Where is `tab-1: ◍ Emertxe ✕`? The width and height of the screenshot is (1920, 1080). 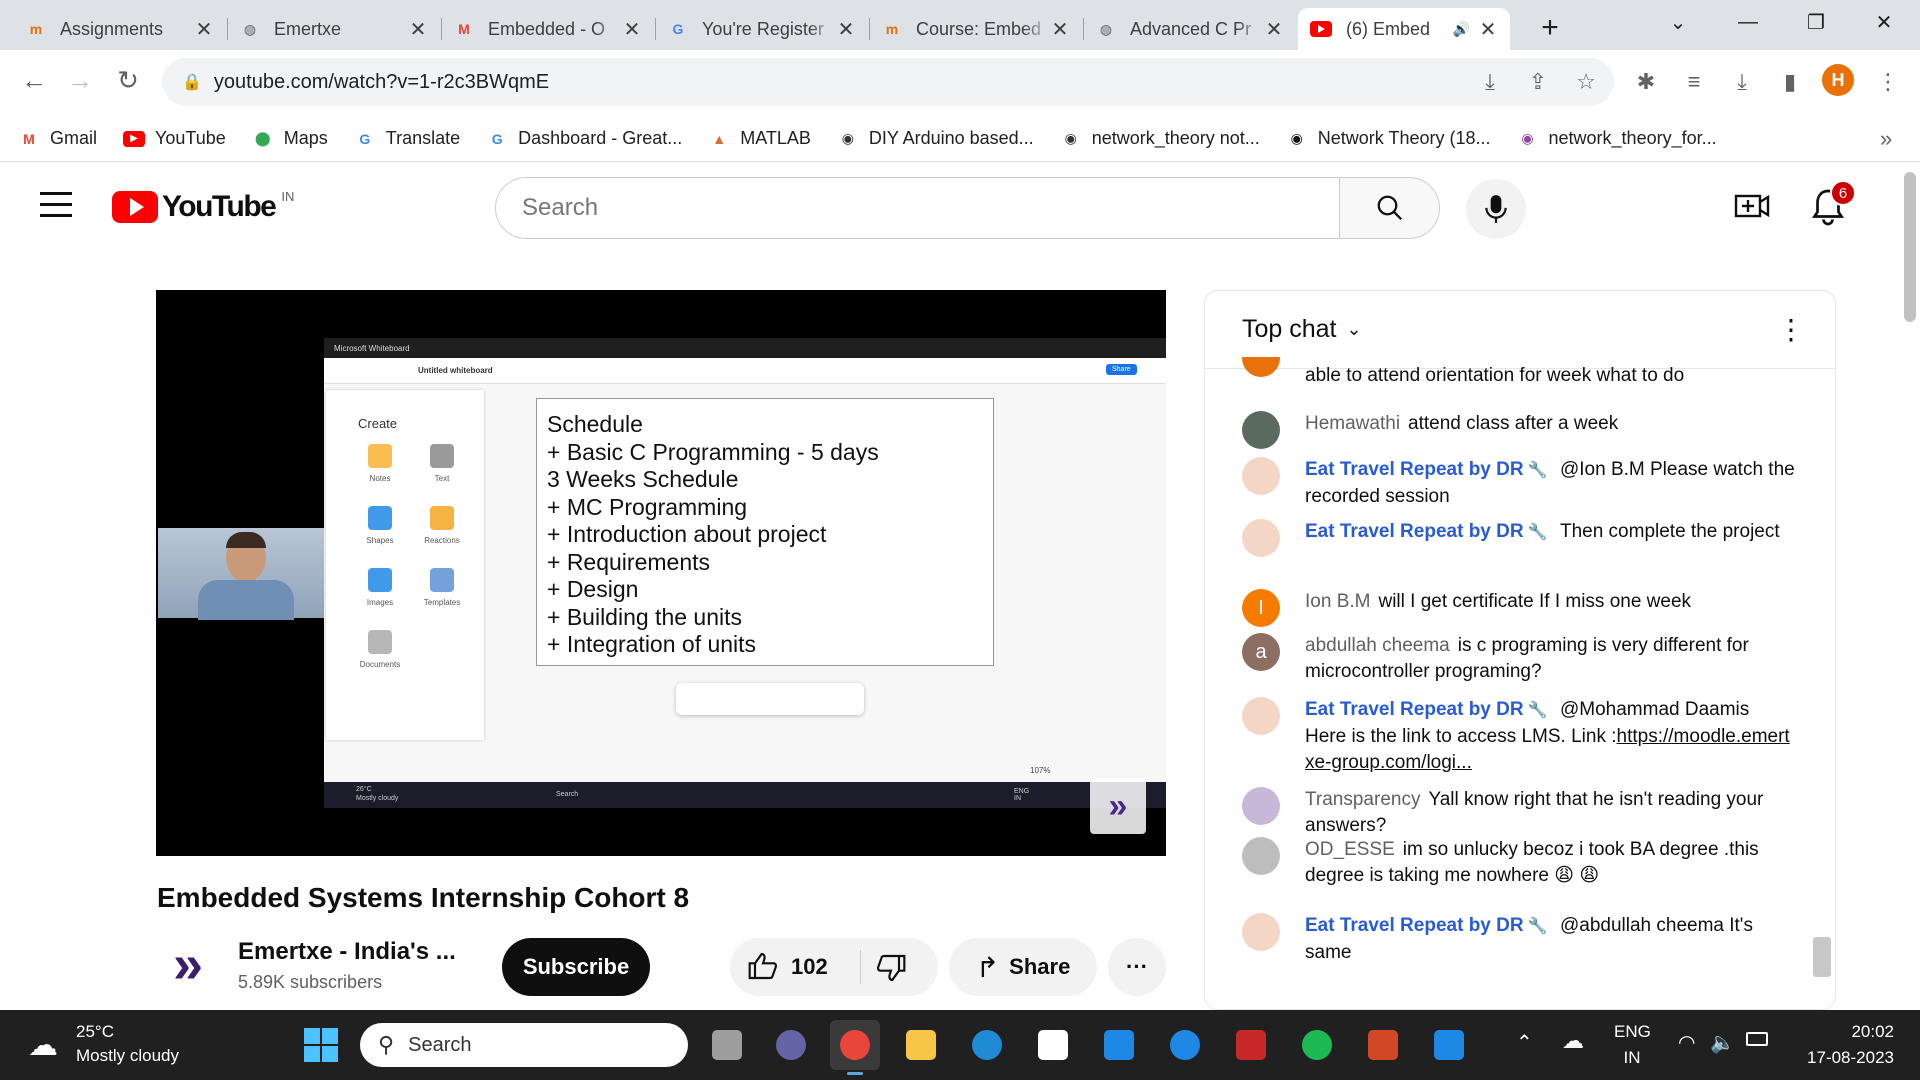 tab-1: ◍ Emertxe ✕ is located at coordinates (334, 29).